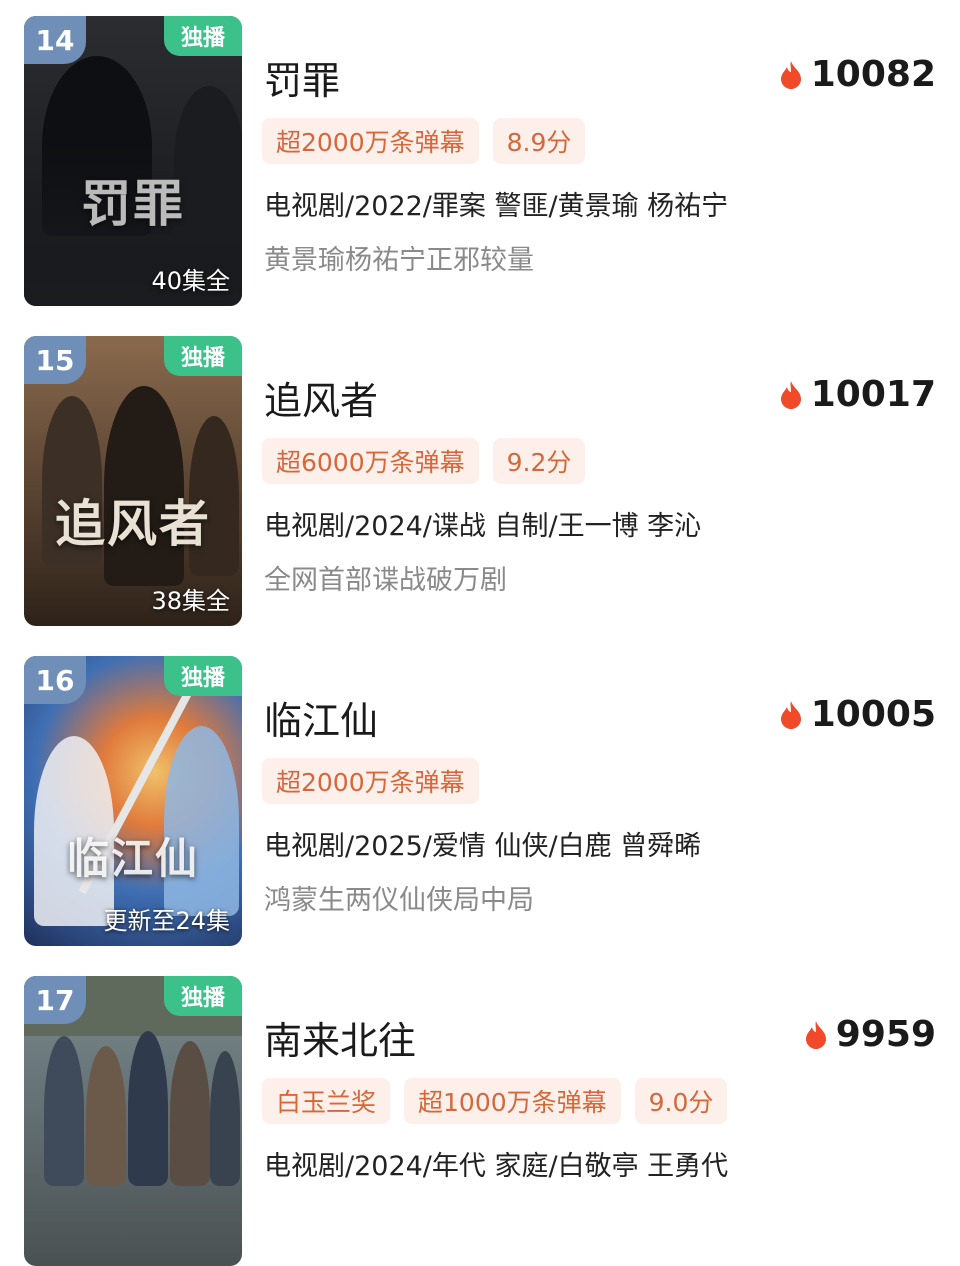 This screenshot has width=960, height=1266. I want to click on episode-count: 40集全, so click(190, 281).